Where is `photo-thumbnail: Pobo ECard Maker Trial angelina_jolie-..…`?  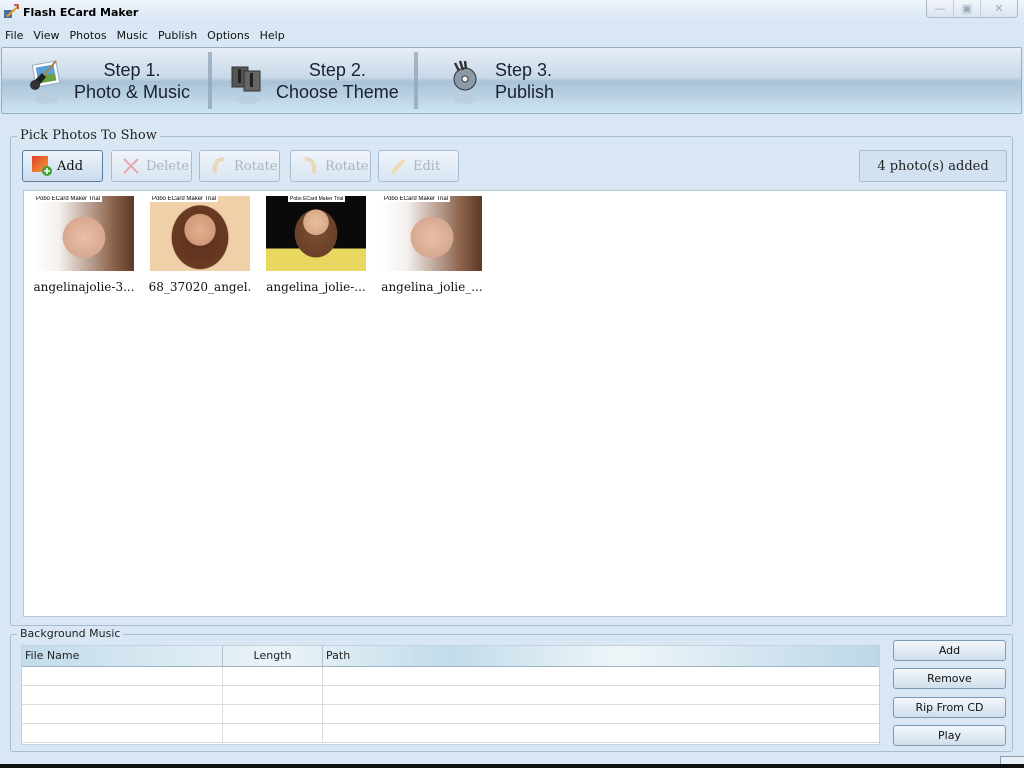 photo-thumbnail: Pobo ECard Maker Trial angelina_jolie-..… is located at coordinates (316, 245).